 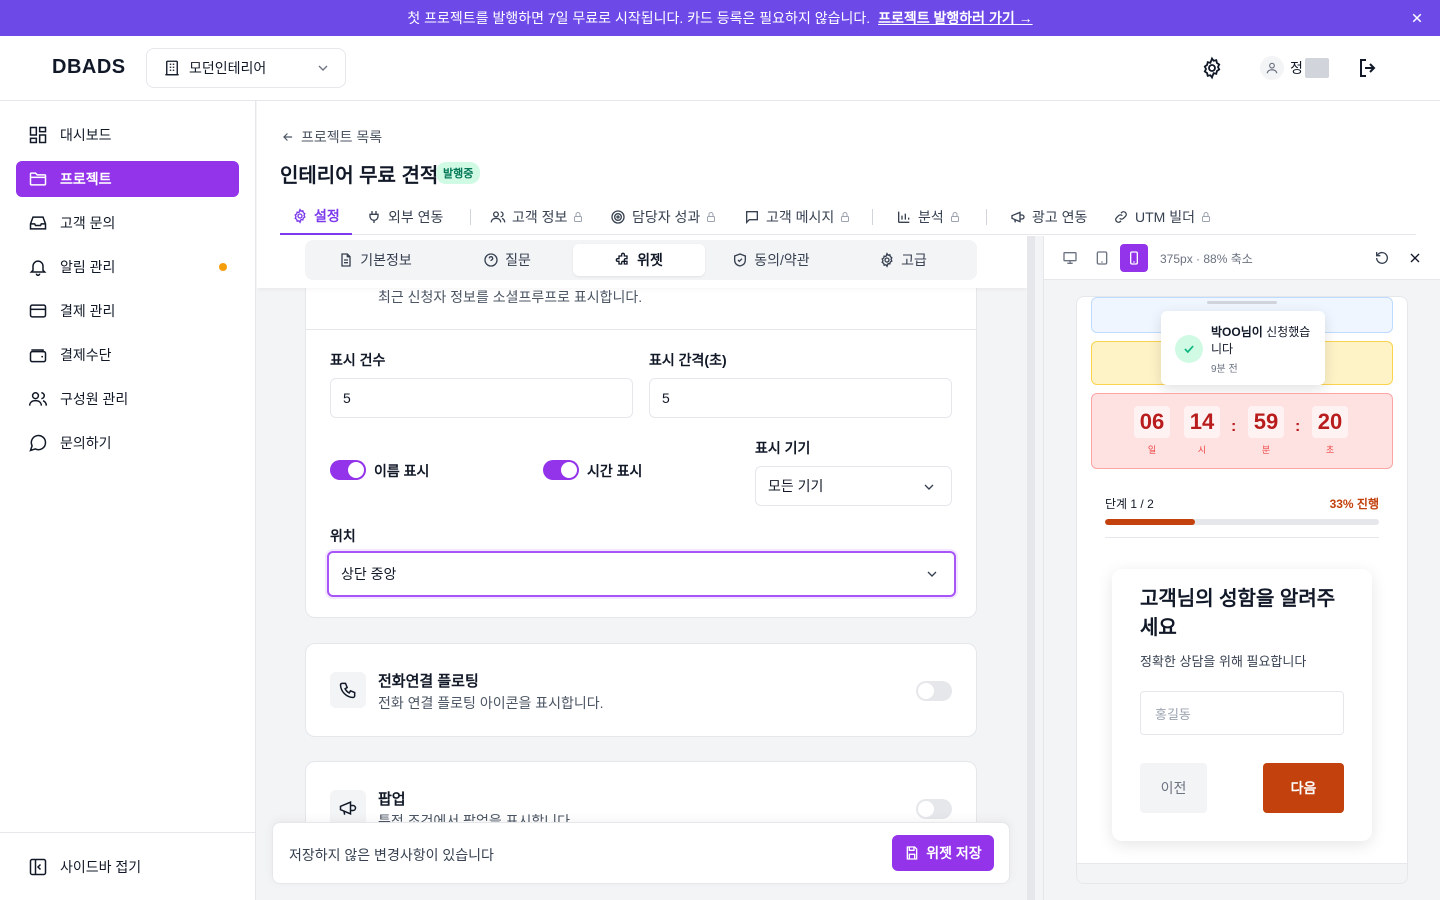 I want to click on countdown-unit: 분, so click(x=1266, y=450).